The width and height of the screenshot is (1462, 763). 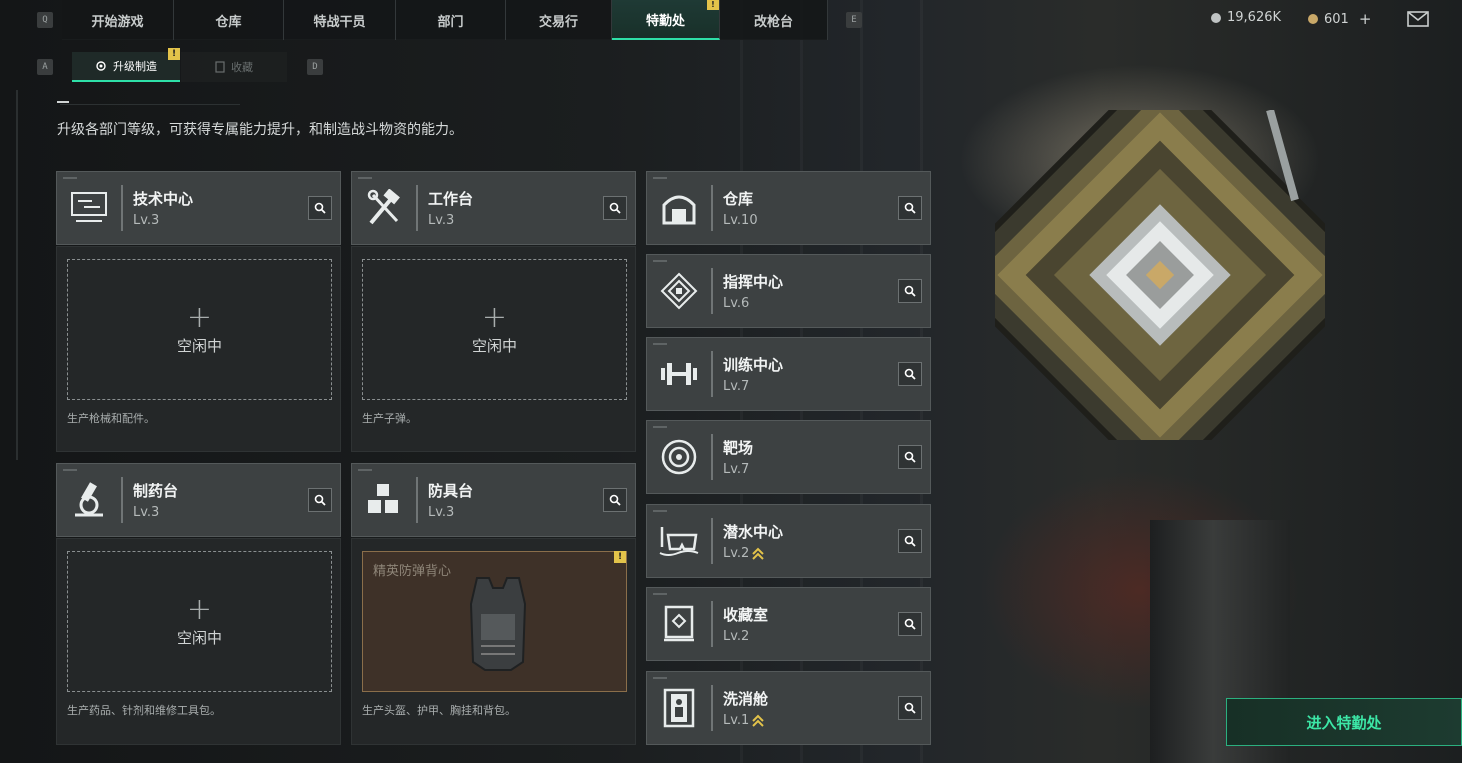 What do you see at coordinates (498, 624) in the screenshot?
I see `vest-icon` at bounding box center [498, 624].